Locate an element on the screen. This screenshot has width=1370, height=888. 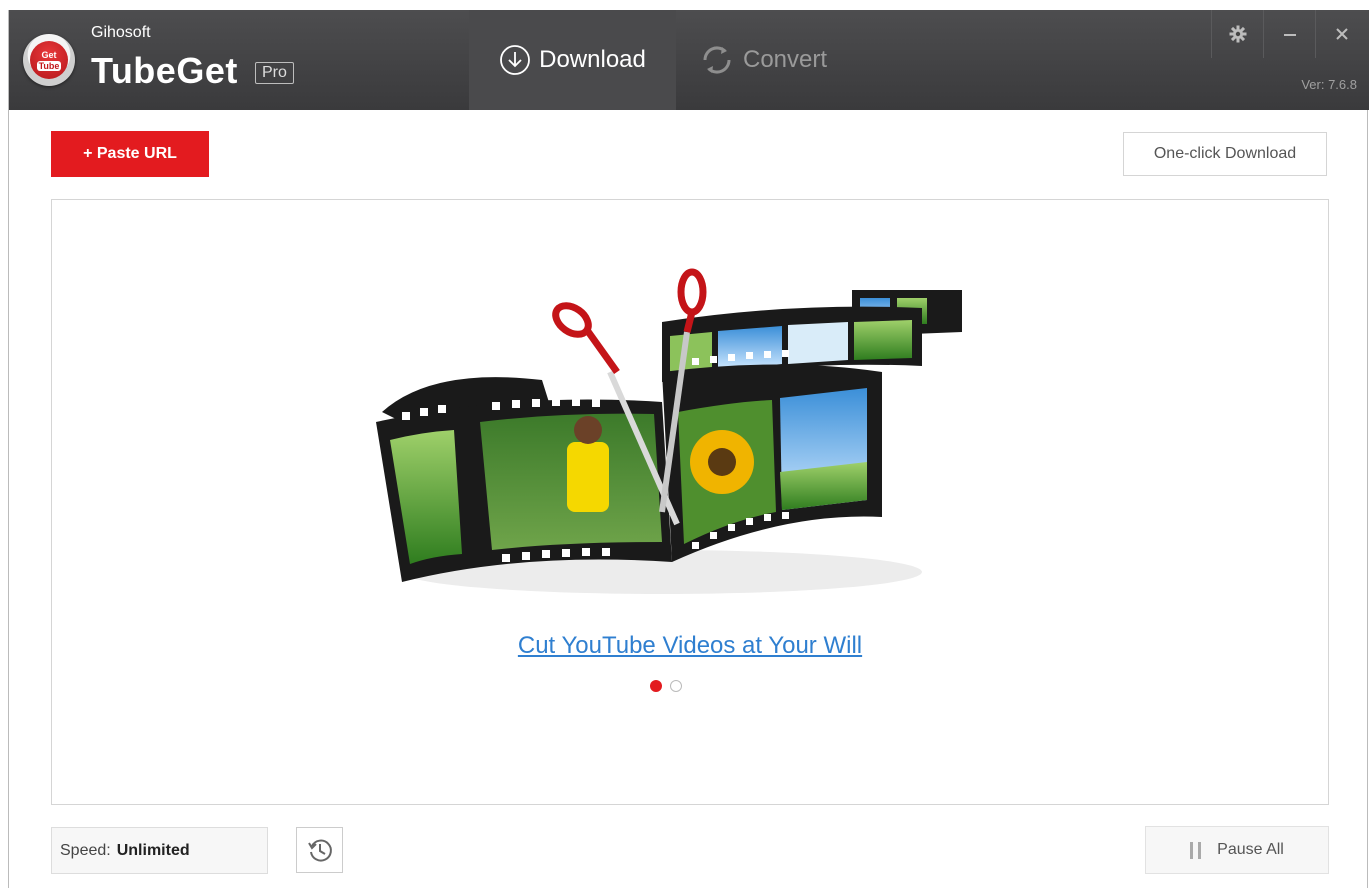
tab-download: Download is located at coordinates (572, 60).